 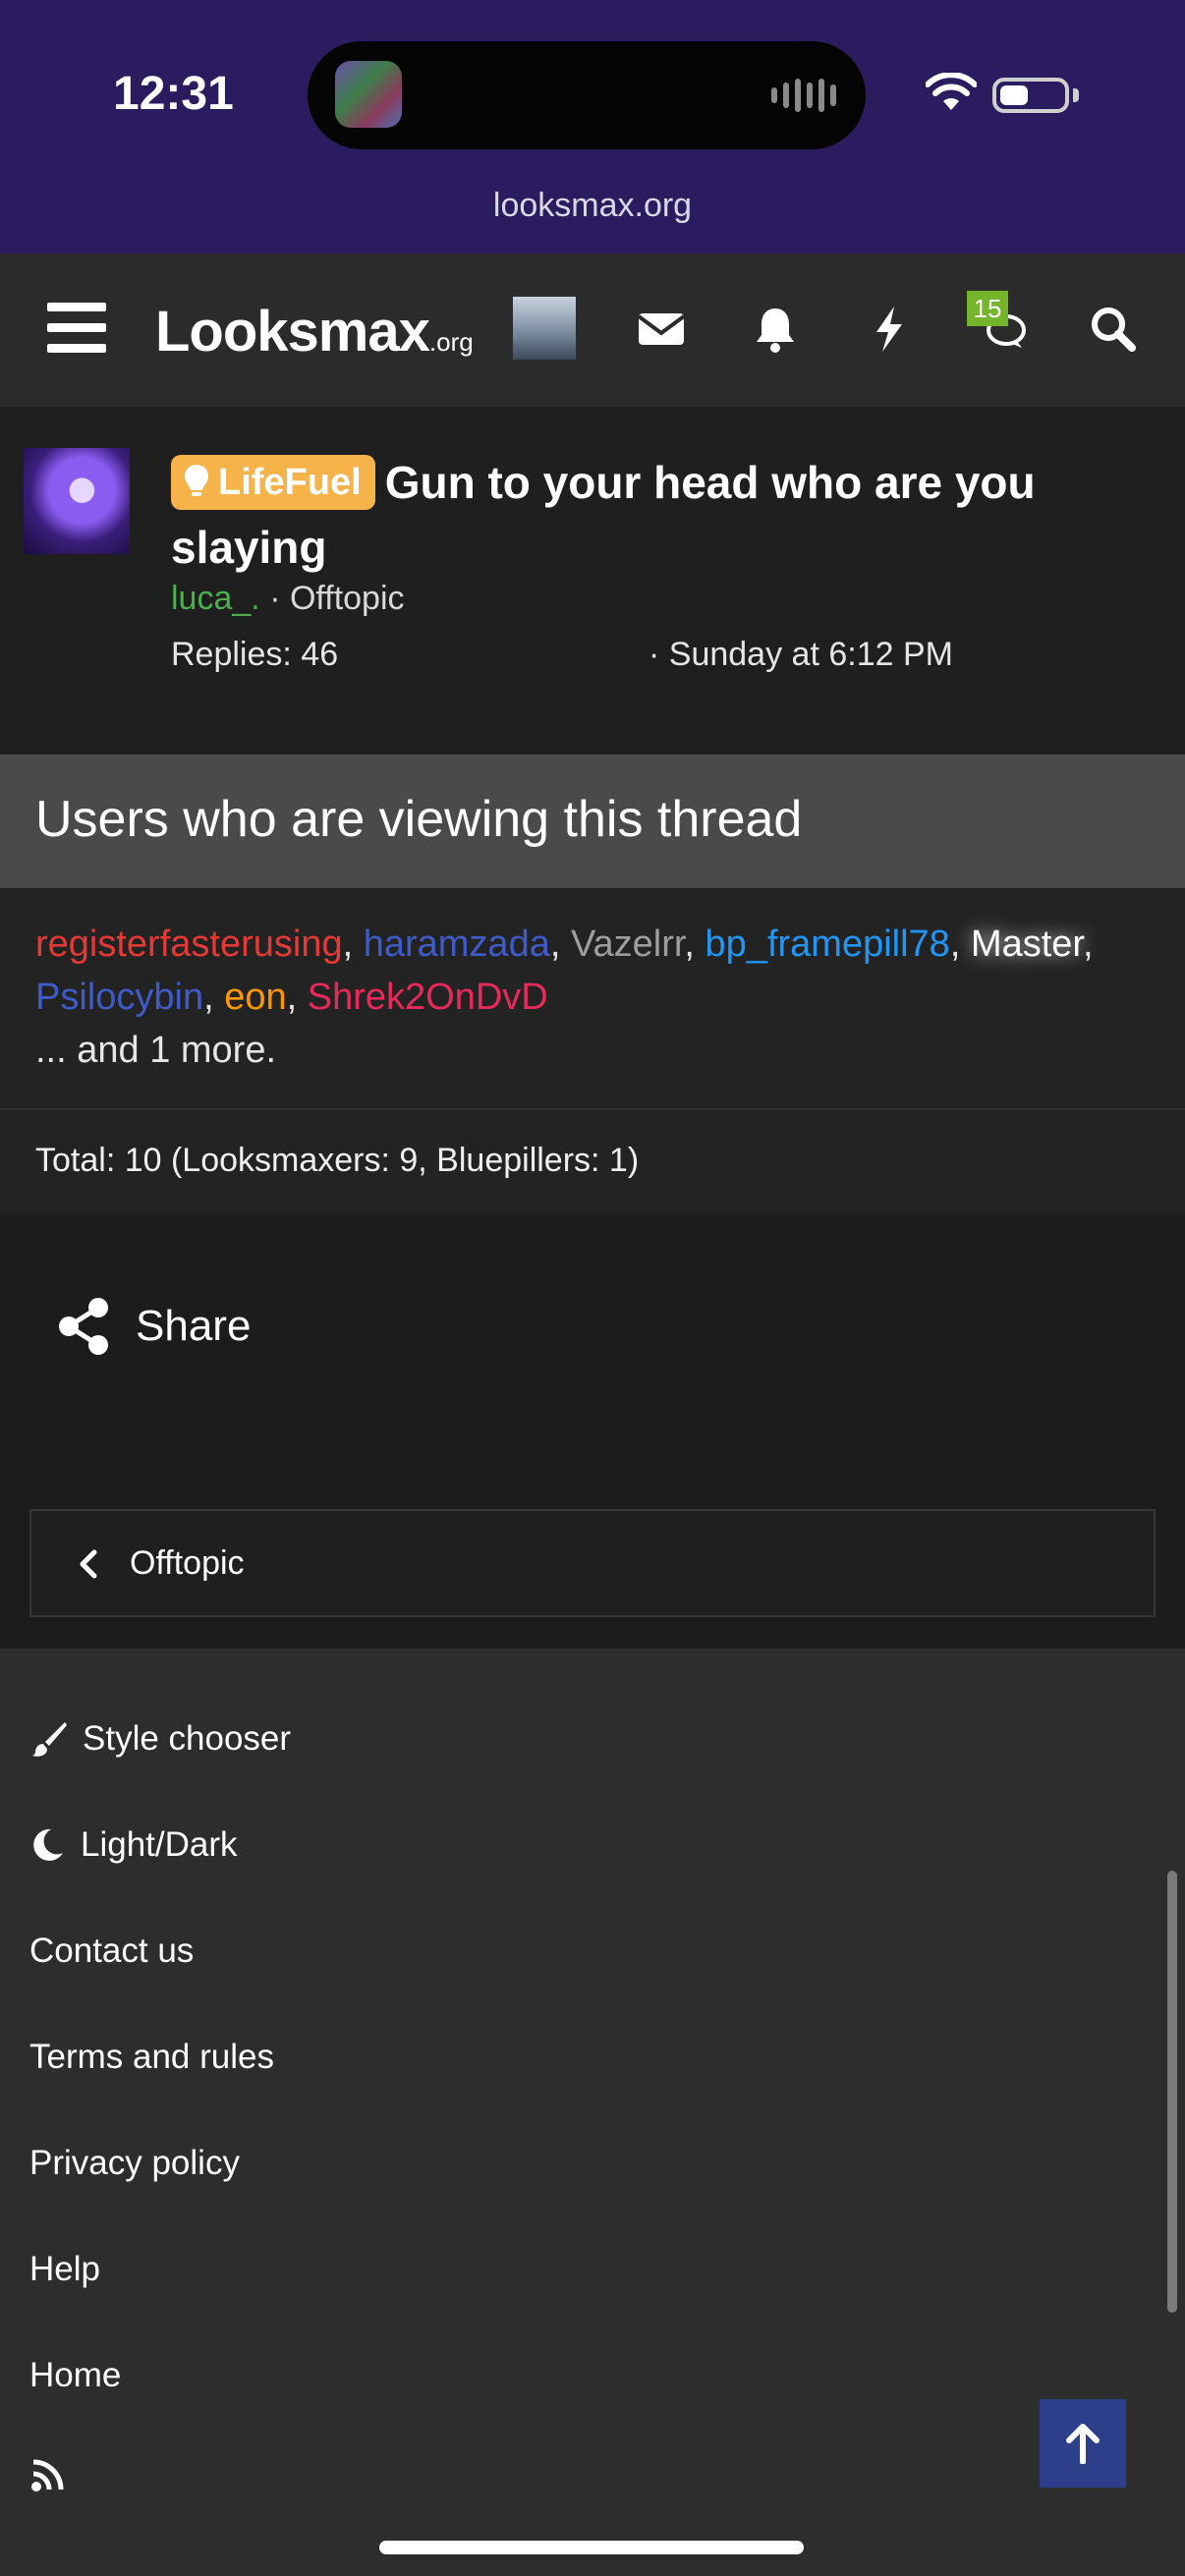 I want to click on page-scrollbar, so click(x=1172, y=2092).